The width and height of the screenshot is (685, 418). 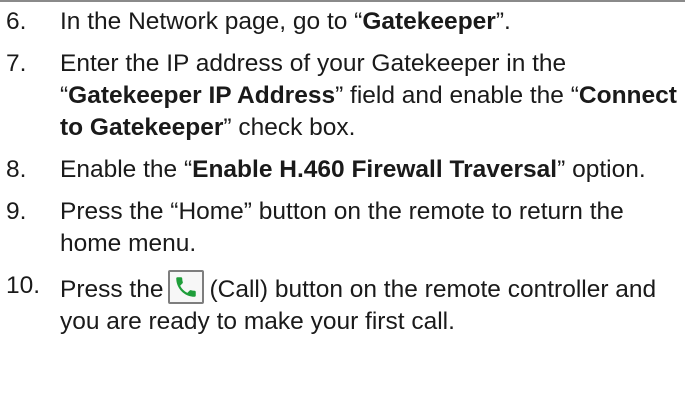 I want to click on top-divider, so click(x=342, y=1).